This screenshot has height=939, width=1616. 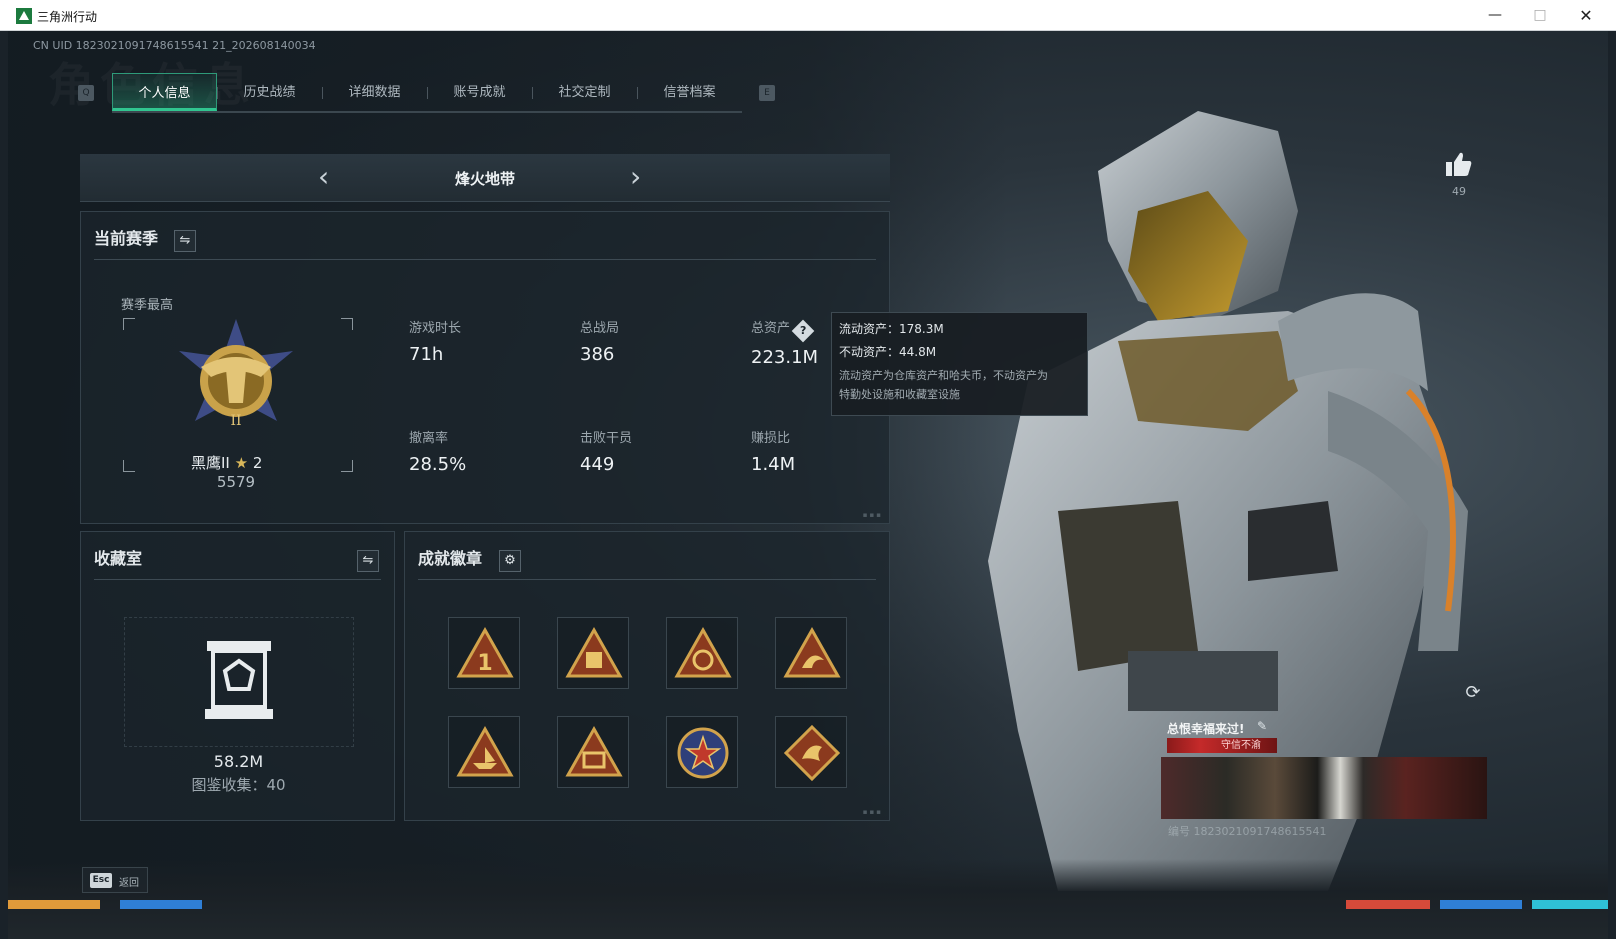 What do you see at coordinates (1324, 788) in the screenshot?
I see `signature-artwork` at bounding box center [1324, 788].